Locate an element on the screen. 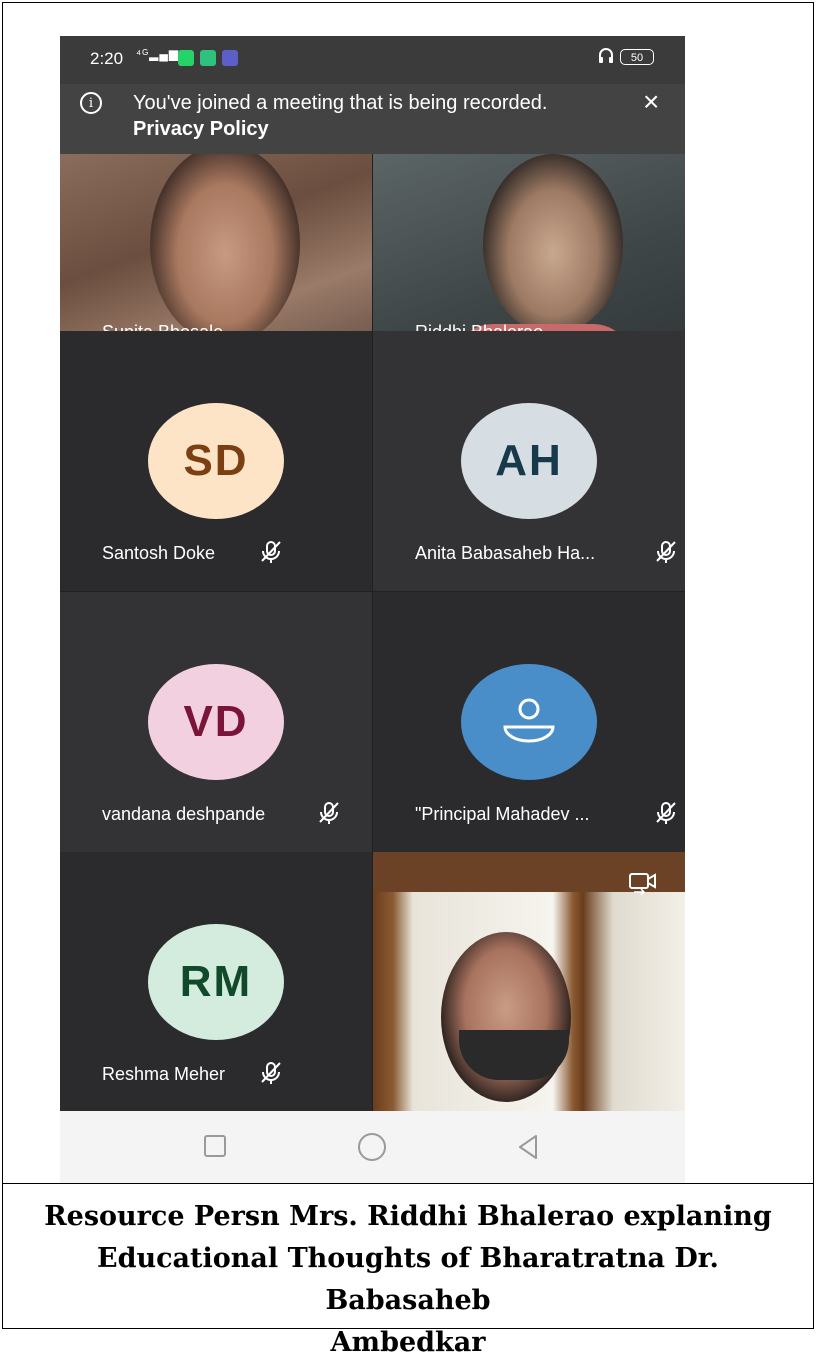 The image size is (816, 1364). person-icon is located at coordinates (529, 720).